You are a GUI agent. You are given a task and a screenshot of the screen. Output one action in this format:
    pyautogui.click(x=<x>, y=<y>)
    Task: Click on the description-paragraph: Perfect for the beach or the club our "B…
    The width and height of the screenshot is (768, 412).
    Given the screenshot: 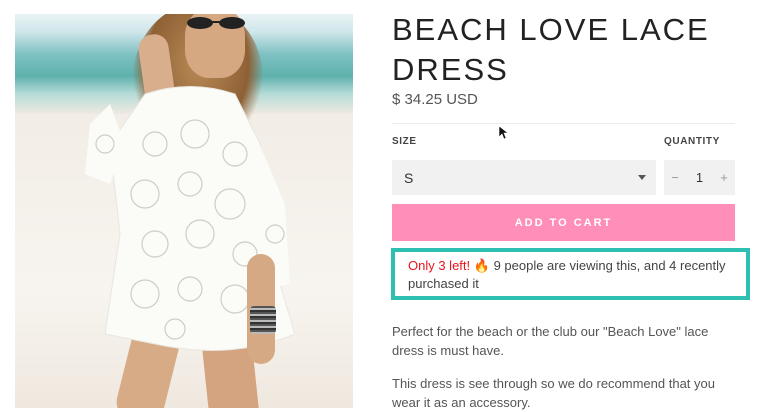 What is the action you would take?
    pyautogui.click(x=550, y=341)
    